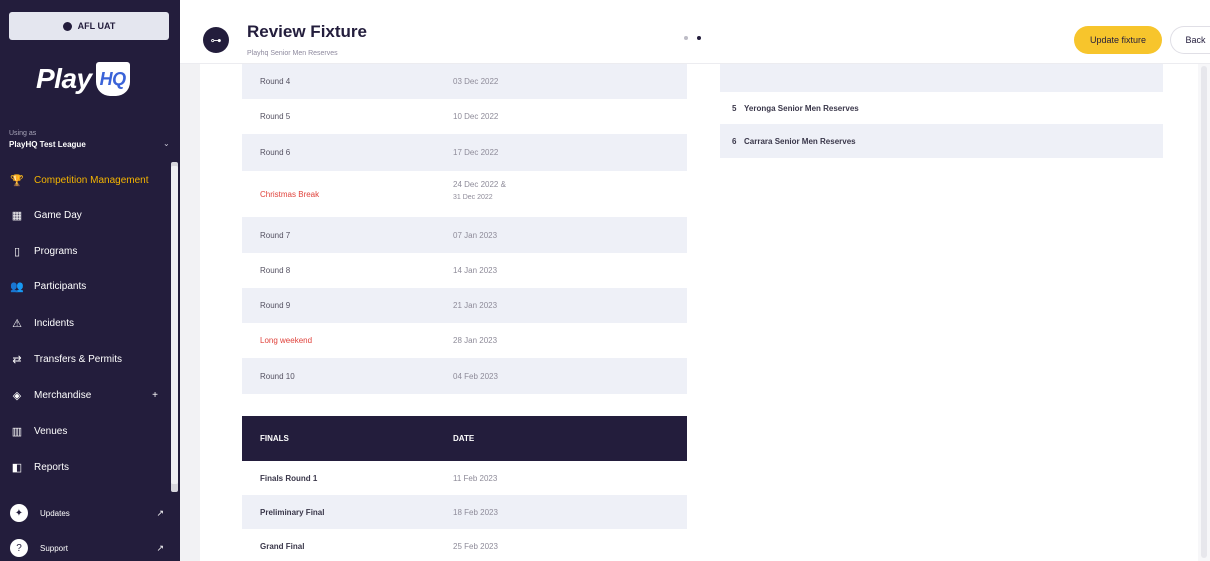 The width and height of the screenshot is (1210, 561). Describe the element at coordinates (475, 305) in the screenshot. I see `round-date: 21 Jan 2023` at that location.